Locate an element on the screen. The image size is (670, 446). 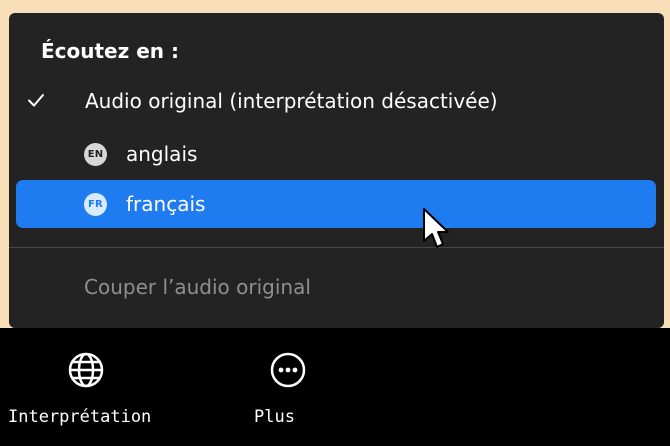
more-label: Plus is located at coordinates (274, 417).